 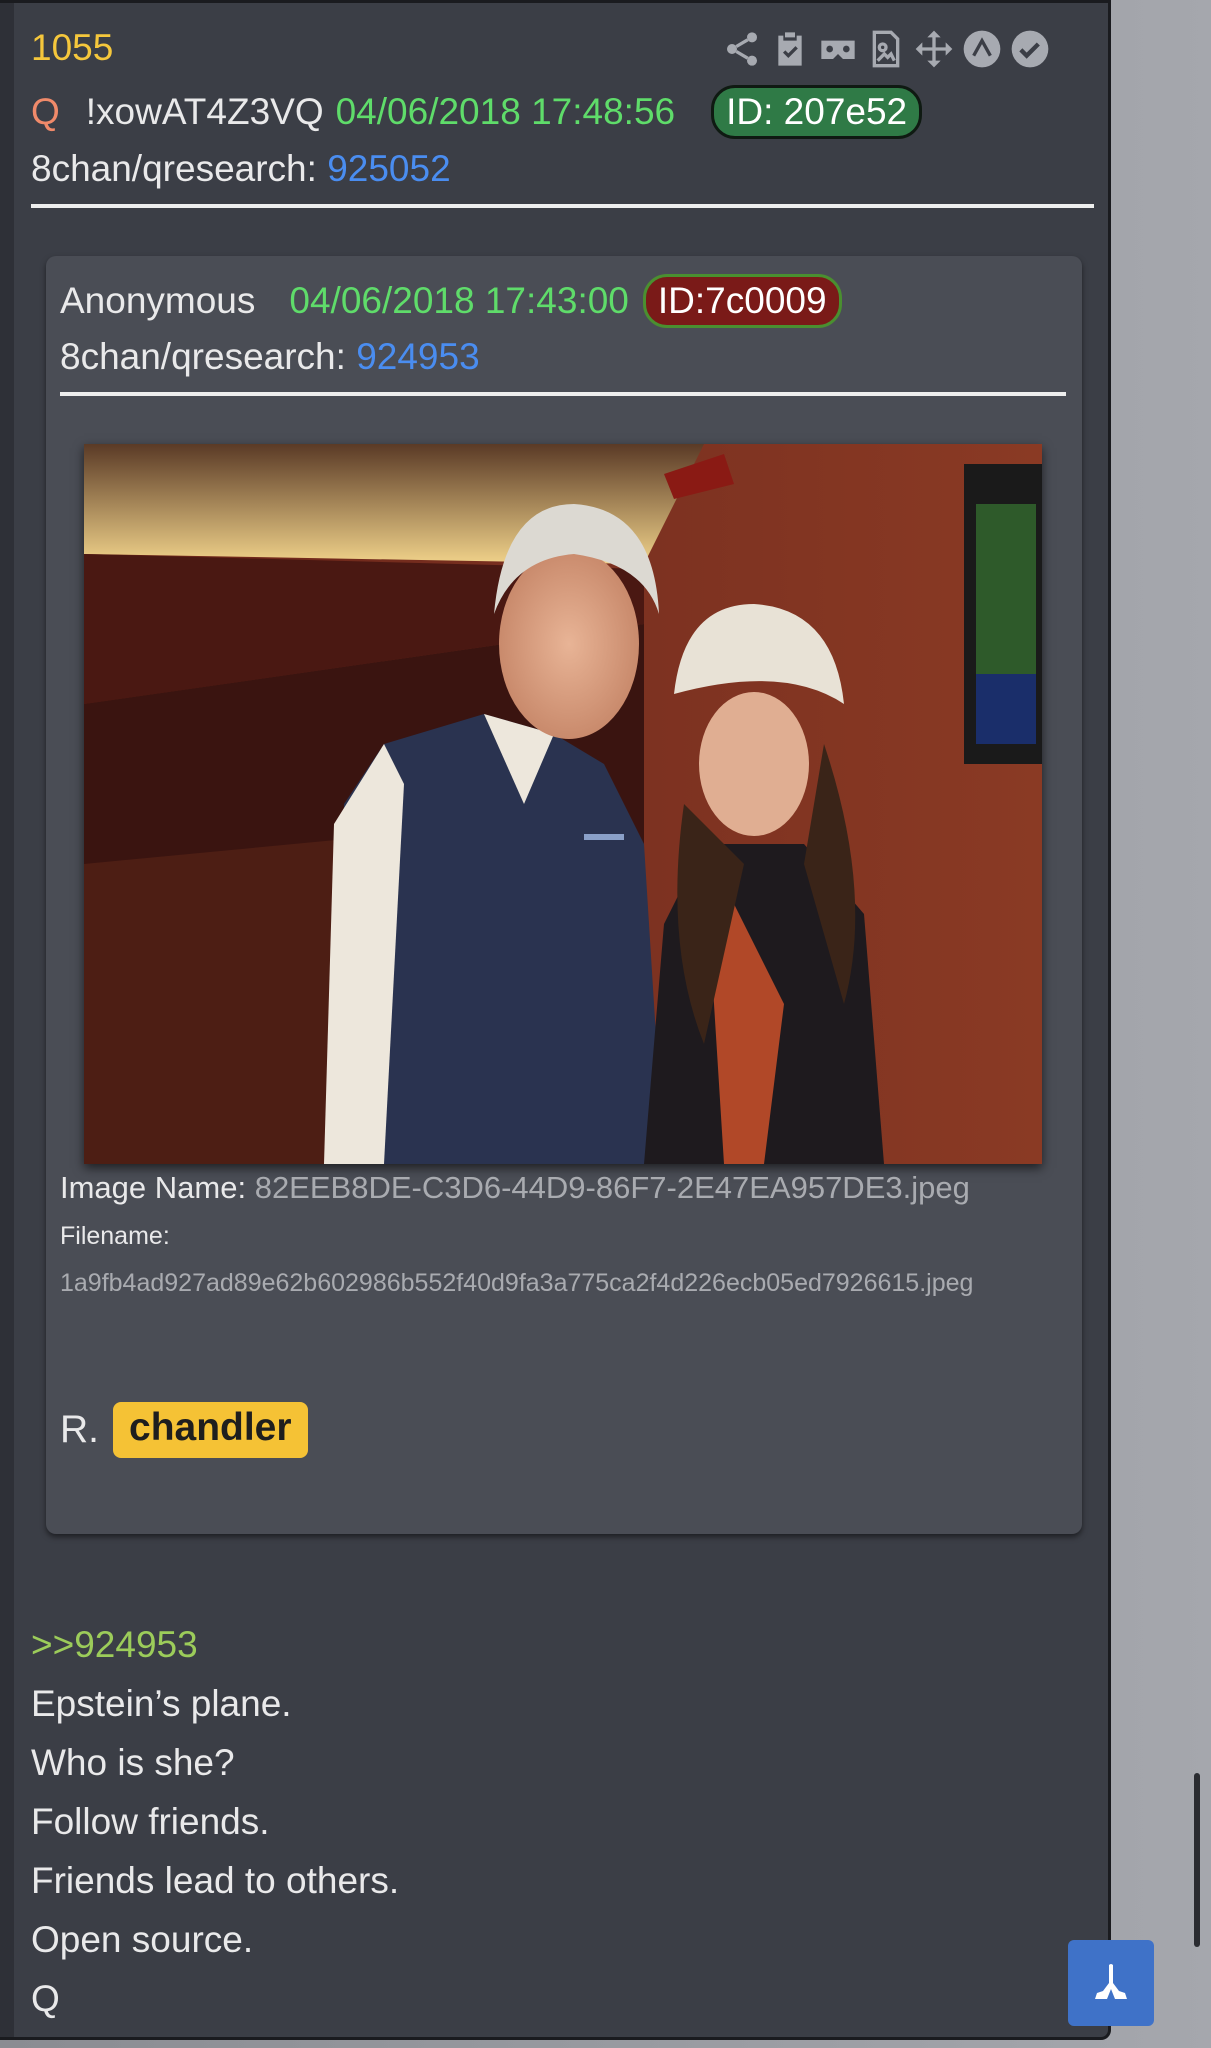 I want to click on message-line: Friends lead to others., so click(x=215, y=1880).